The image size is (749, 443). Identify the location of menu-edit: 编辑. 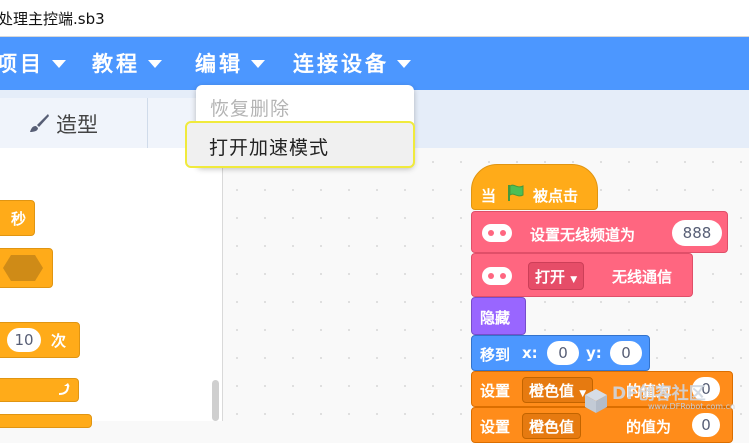
(230, 64).